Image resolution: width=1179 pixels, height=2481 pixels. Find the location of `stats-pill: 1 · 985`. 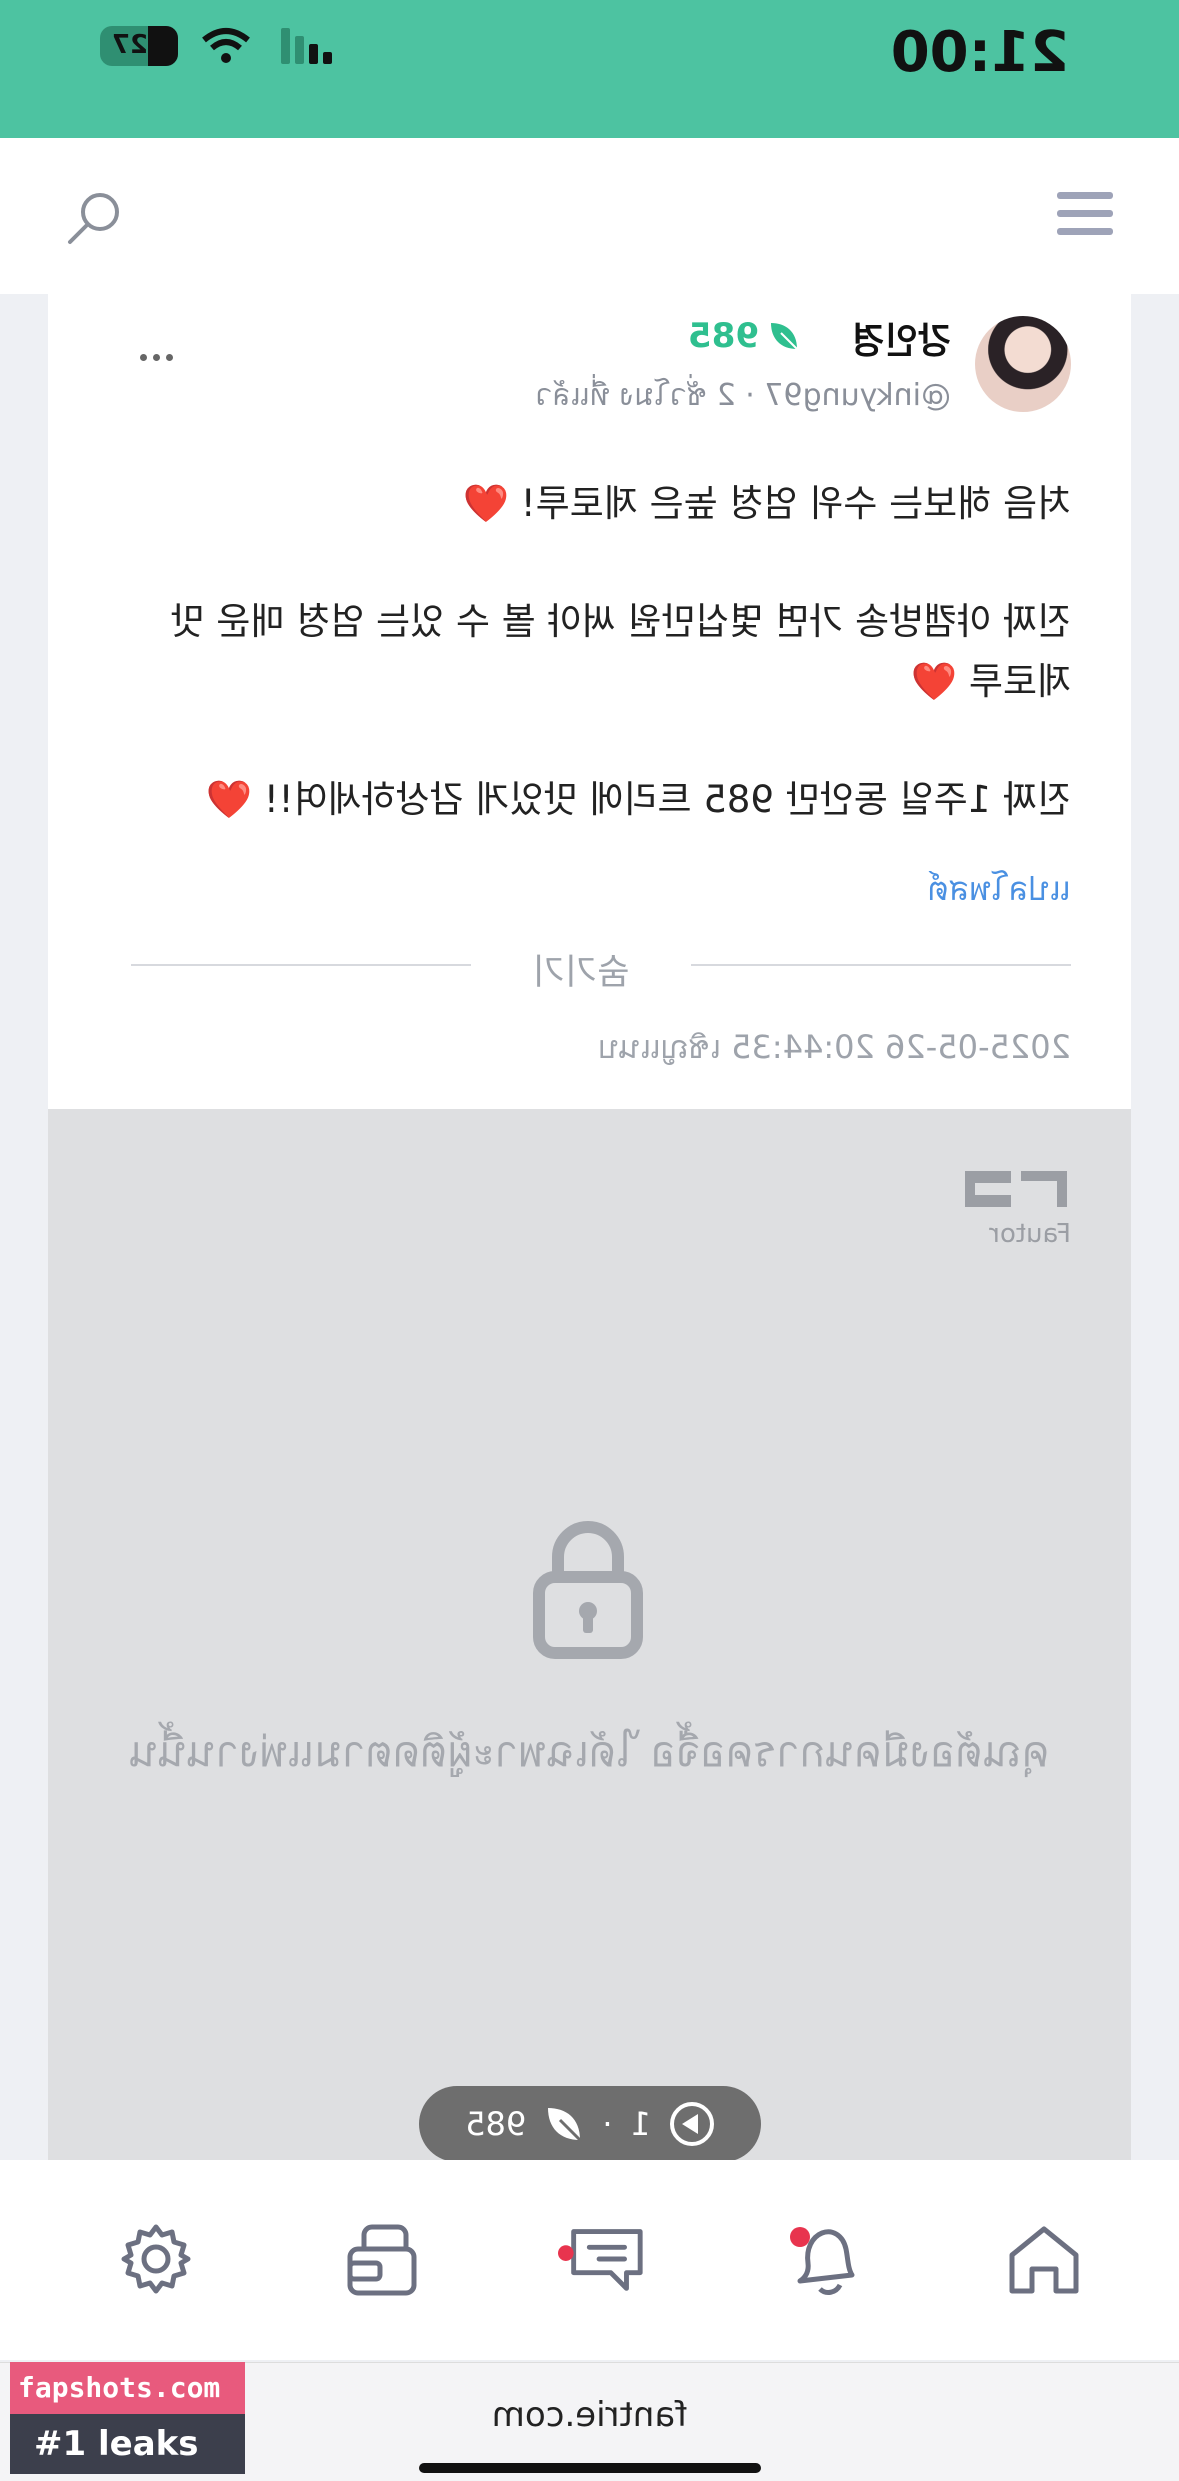

stats-pill: 1 · 985 is located at coordinates (590, 2124).